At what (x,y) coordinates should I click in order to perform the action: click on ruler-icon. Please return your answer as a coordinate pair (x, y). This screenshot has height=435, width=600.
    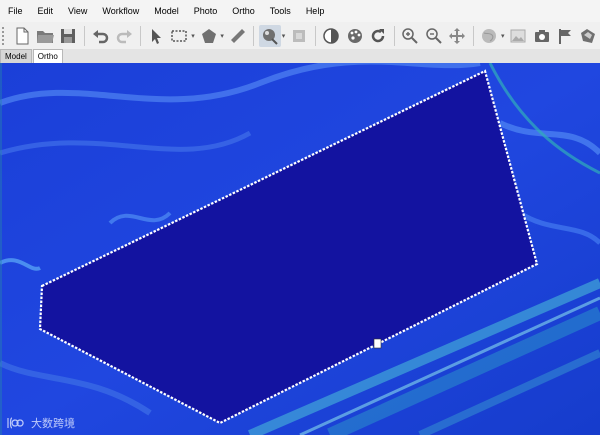
    Looking at the image, I should click on (237, 36).